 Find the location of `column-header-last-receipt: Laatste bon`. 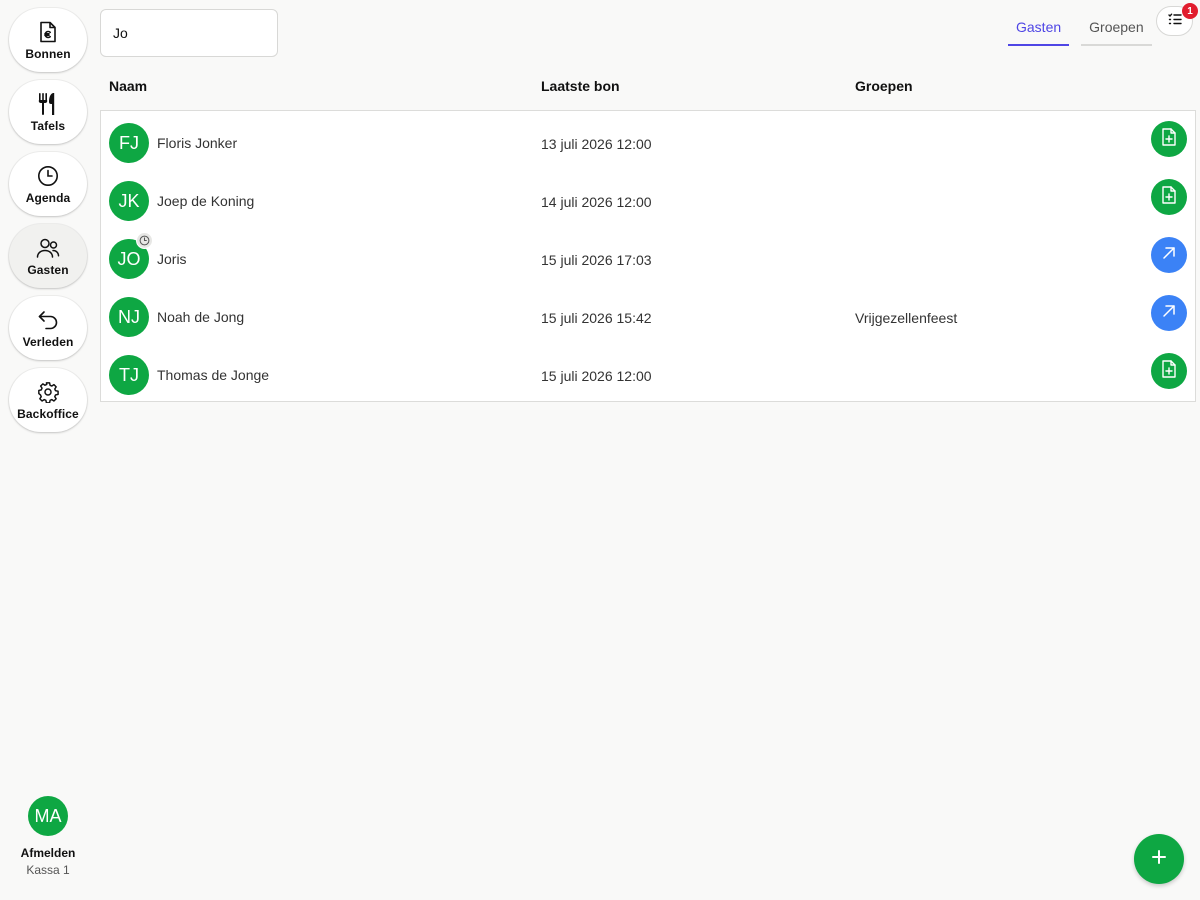

column-header-last-receipt: Laatste bon is located at coordinates (580, 86).